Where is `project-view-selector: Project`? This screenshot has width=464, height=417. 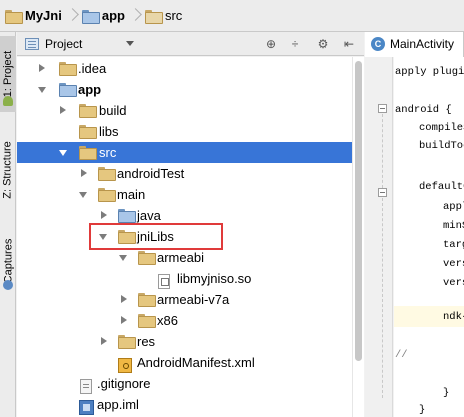
project-view-selector: Project is located at coordinates (63, 44).